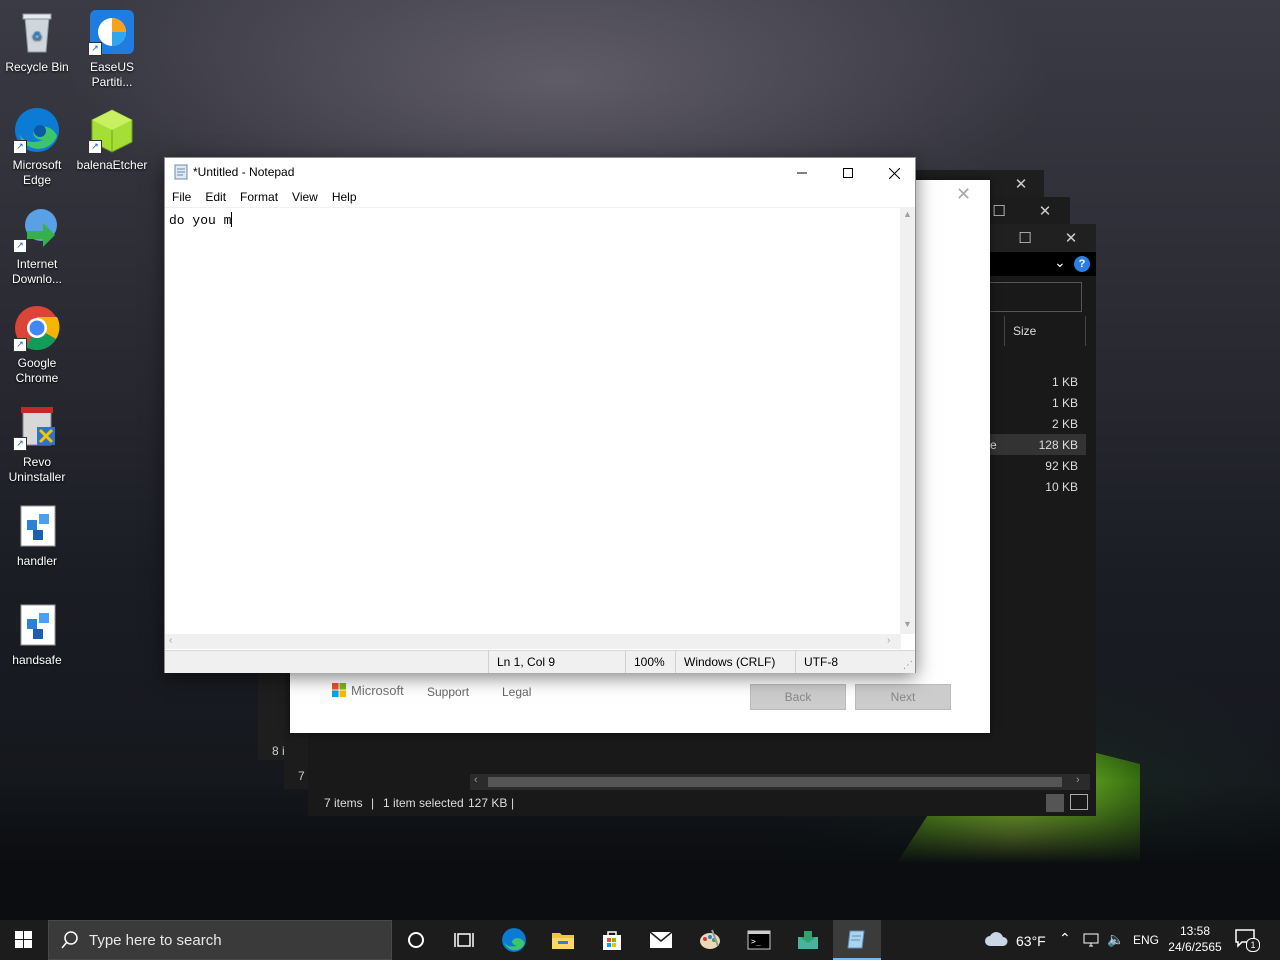 This screenshot has height=960, width=1280. What do you see at coordinates (848, 173) in the screenshot?
I see `maximize-button` at bounding box center [848, 173].